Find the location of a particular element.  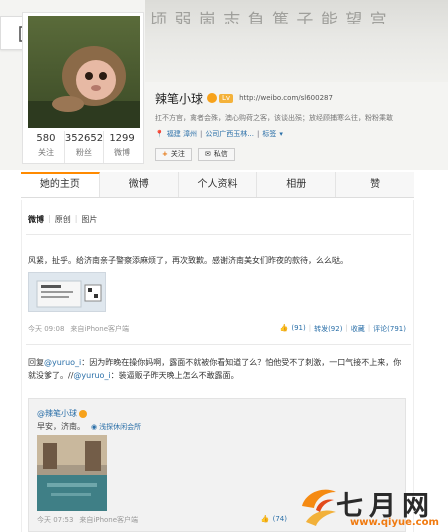

filter-all: 微博 is located at coordinates (36, 219).